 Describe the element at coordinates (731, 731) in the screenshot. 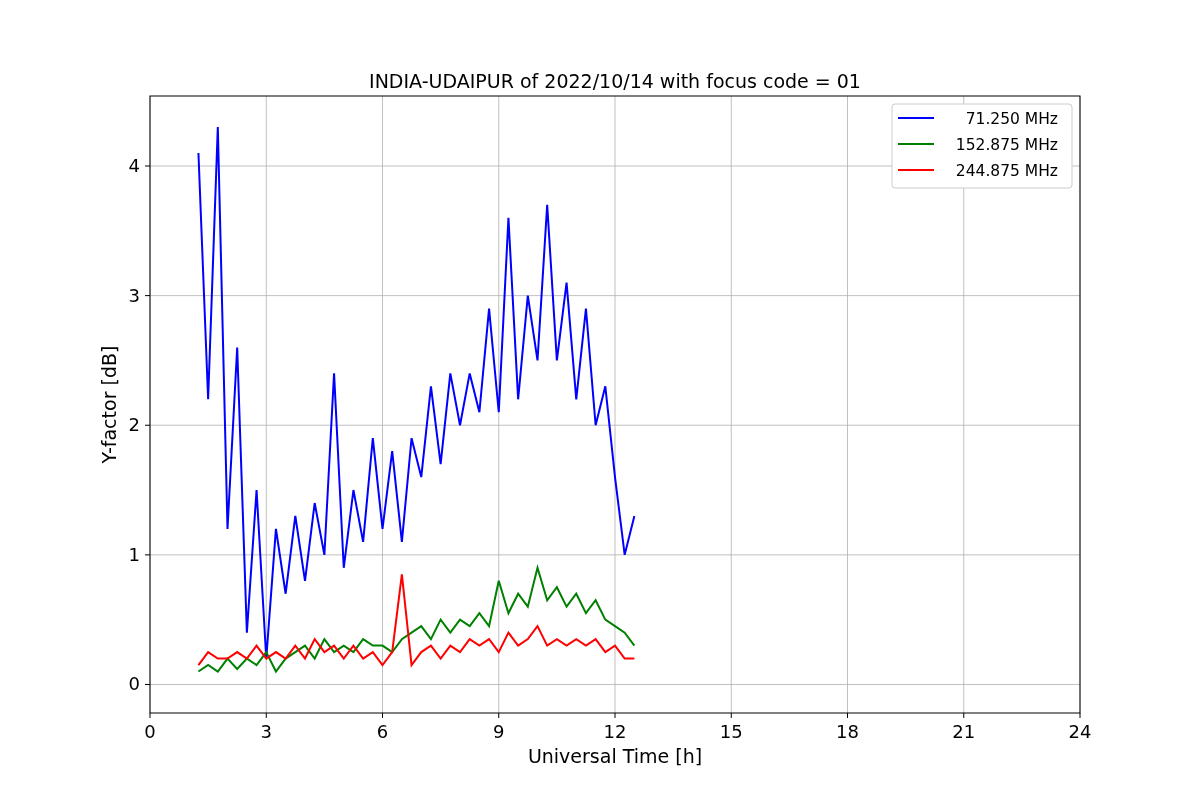

I see `tick-label: 15` at that location.